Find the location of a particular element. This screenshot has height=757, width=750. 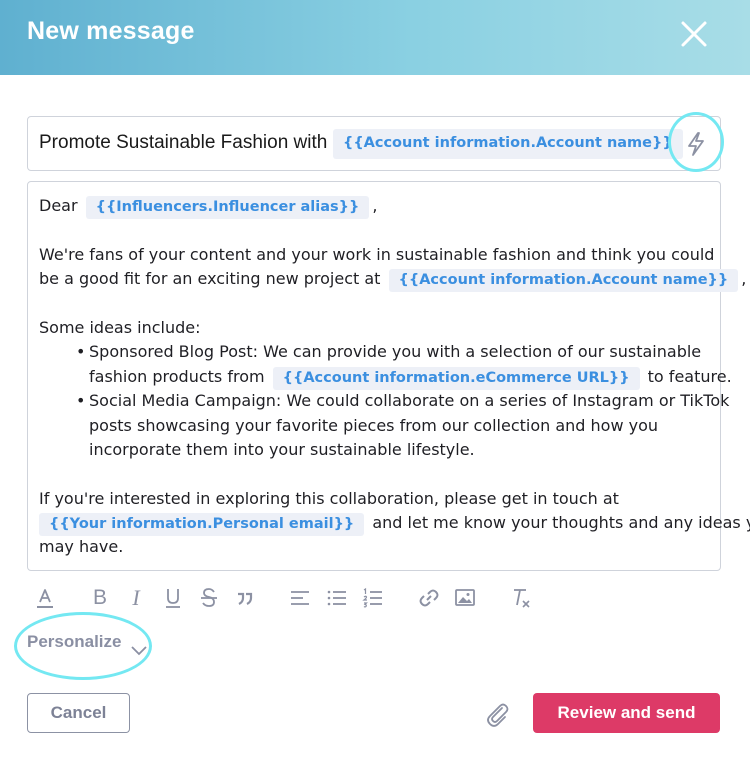

underline-icon is located at coordinates (173, 598).